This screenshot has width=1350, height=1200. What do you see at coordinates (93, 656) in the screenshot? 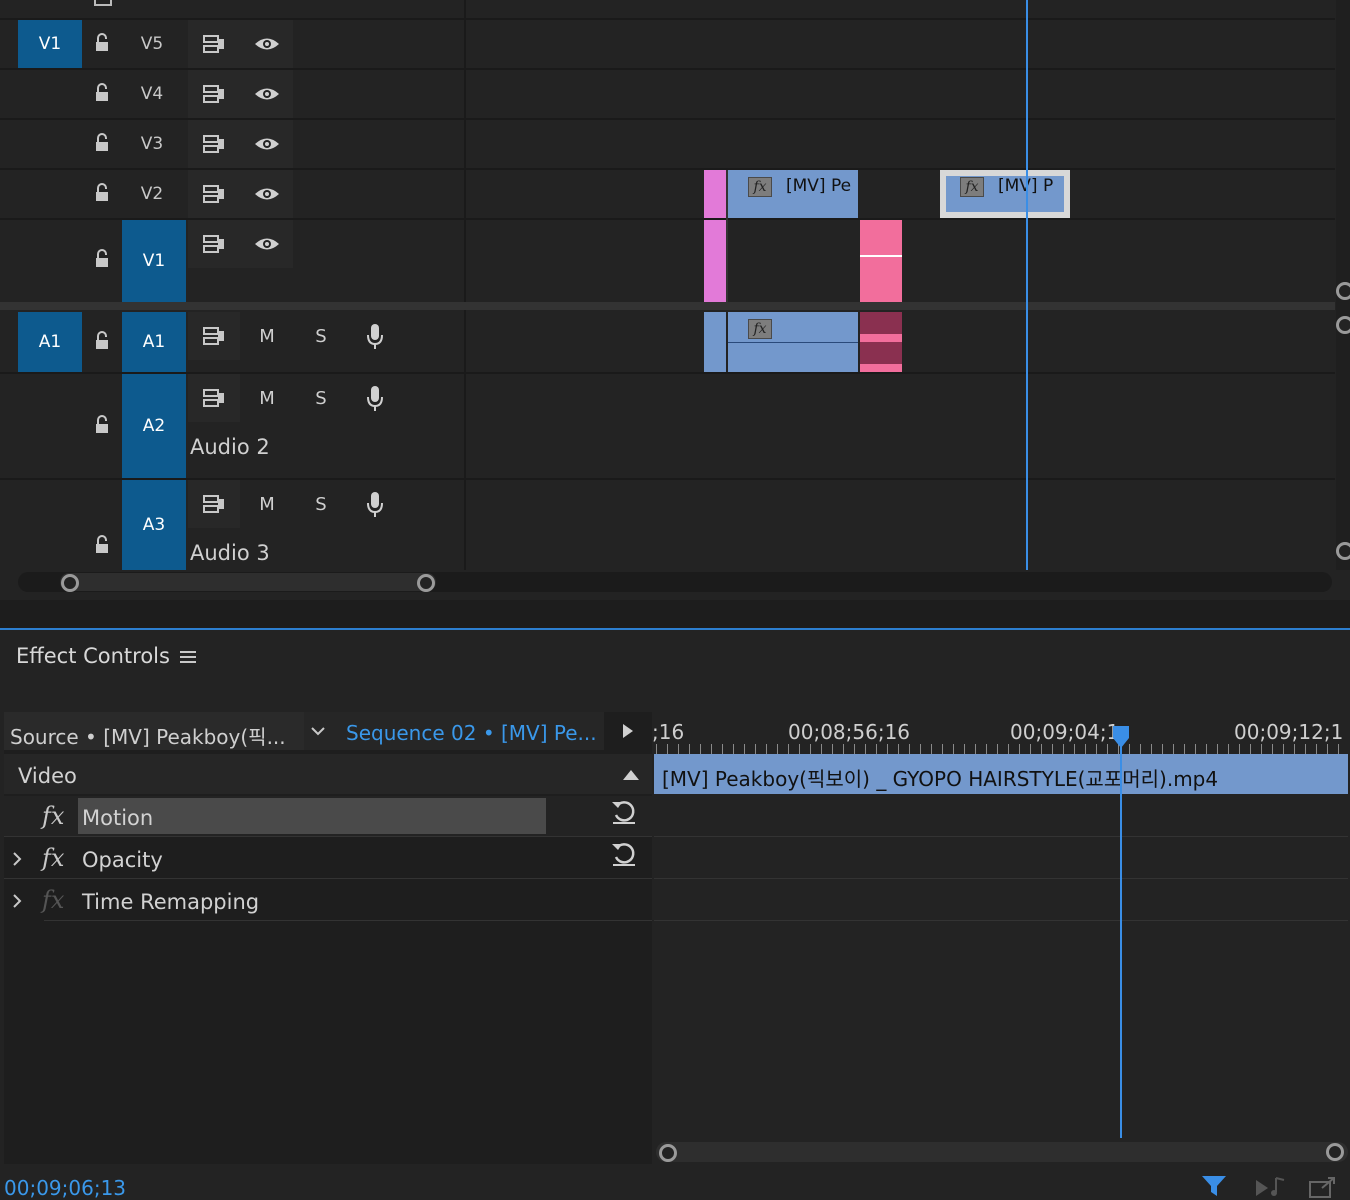
I see `panel-title: Effect Controls` at bounding box center [93, 656].